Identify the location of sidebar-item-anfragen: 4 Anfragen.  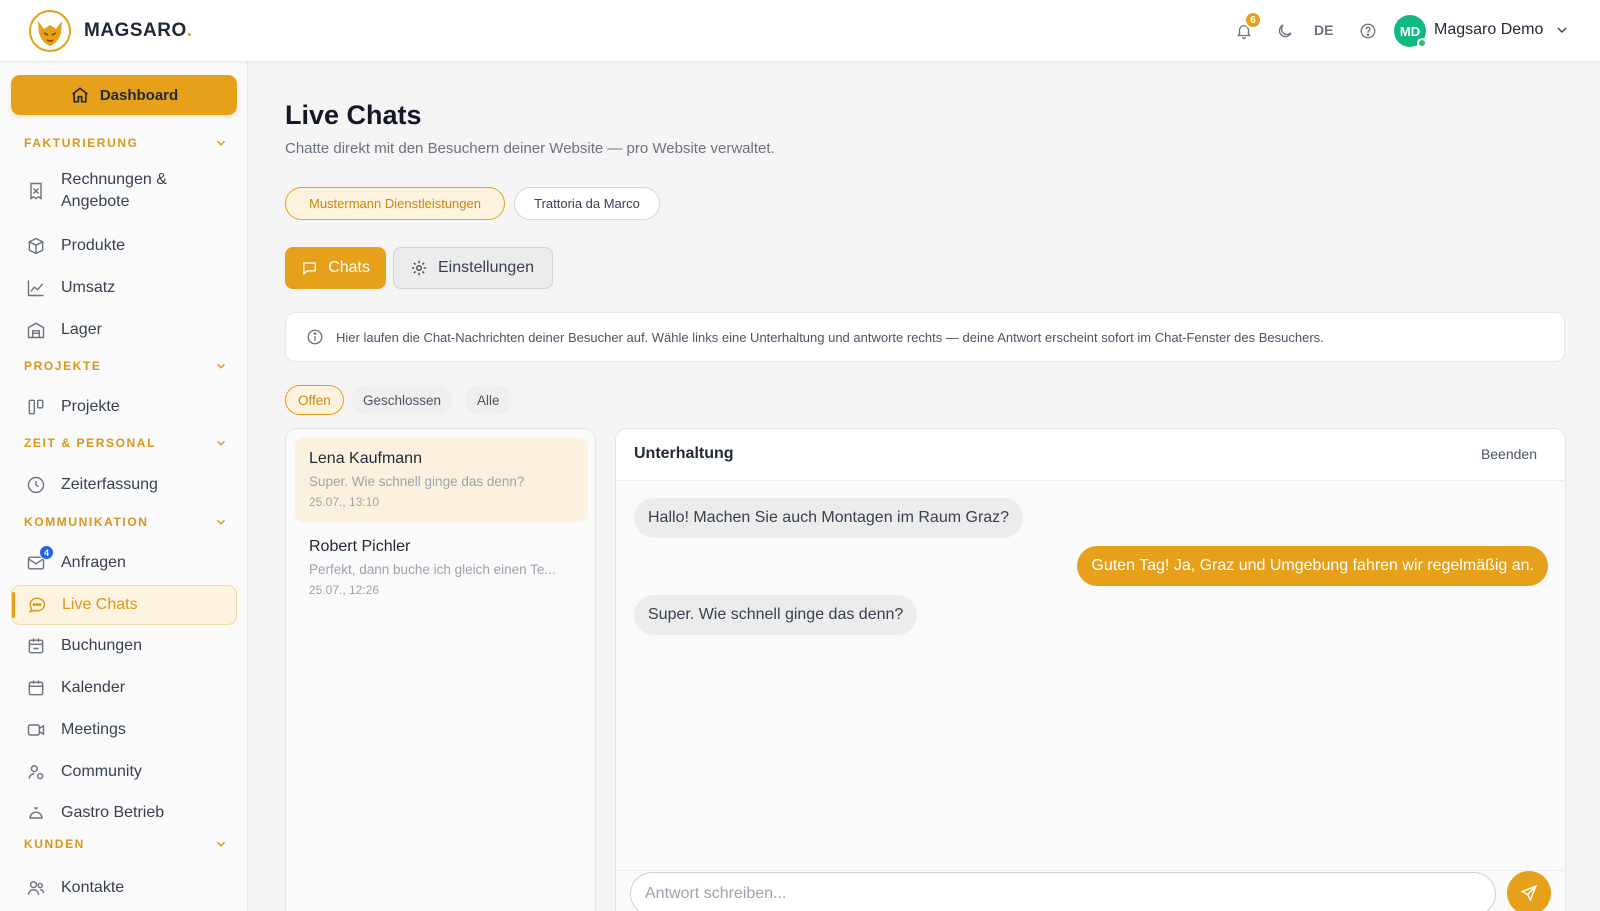
(124, 563).